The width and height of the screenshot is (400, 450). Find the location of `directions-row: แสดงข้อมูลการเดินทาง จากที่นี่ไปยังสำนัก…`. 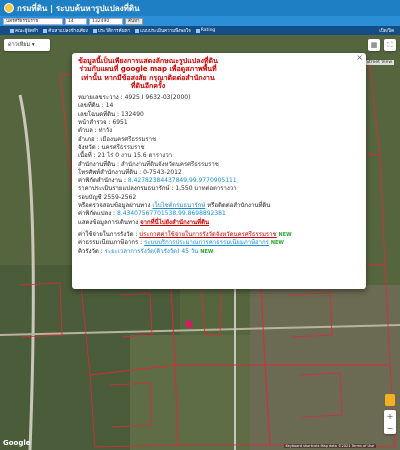

directions-row: แสดงข้อมูลการเดินทาง จากที่นี่ไปยังสำนัก… is located at coordinates (144, 222).